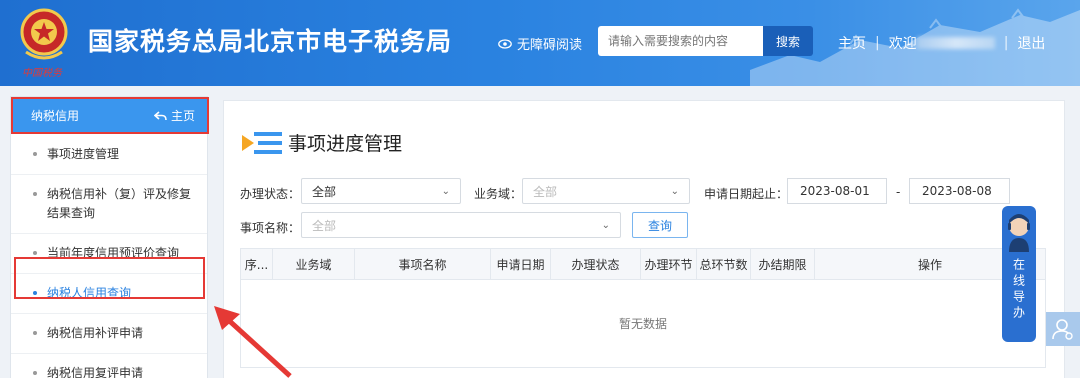  I want to click on page-heading: 事项进度管理, so click(322, 142).